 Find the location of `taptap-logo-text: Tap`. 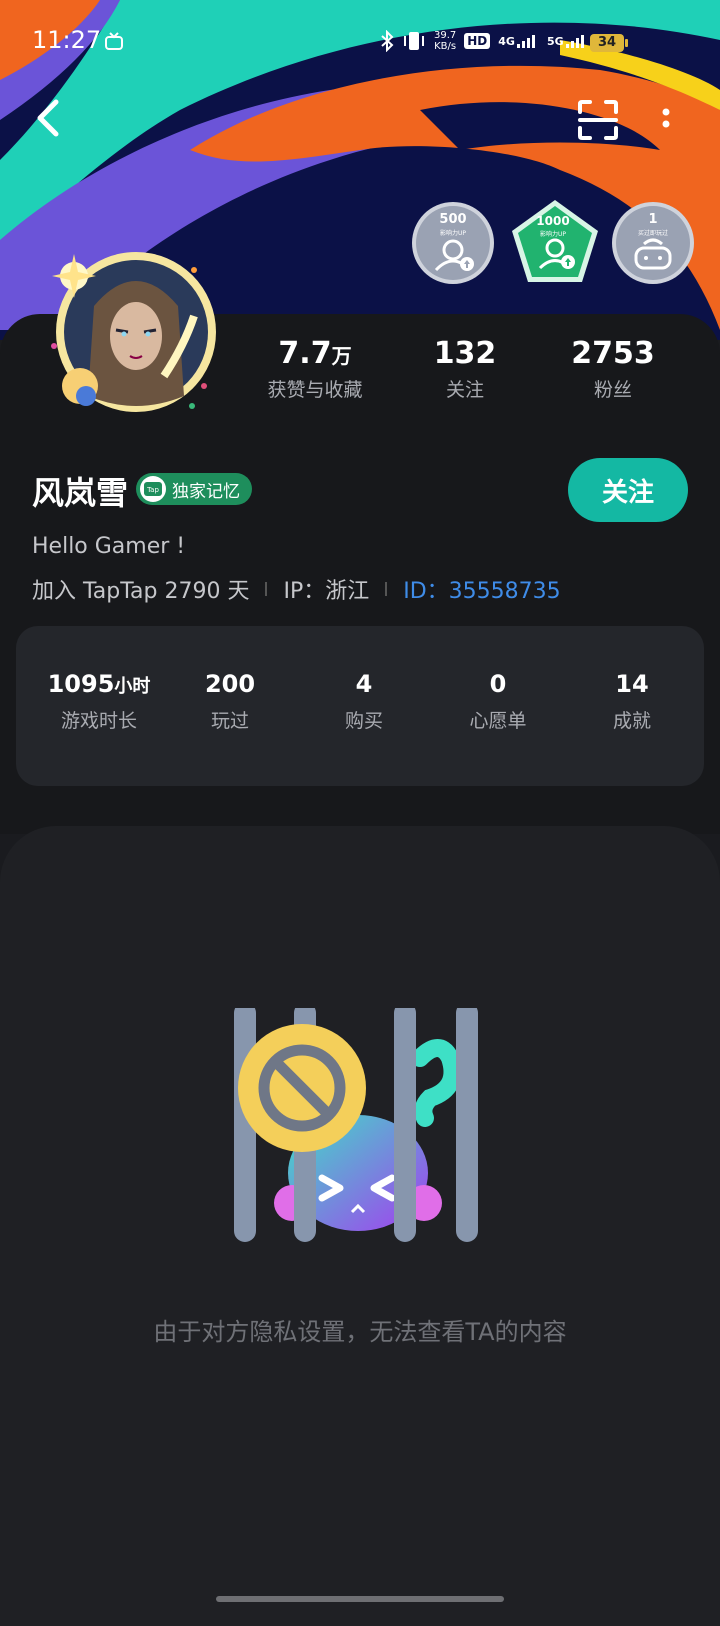

taptap-logo-text: Tap is located at coordinates (152, 490).